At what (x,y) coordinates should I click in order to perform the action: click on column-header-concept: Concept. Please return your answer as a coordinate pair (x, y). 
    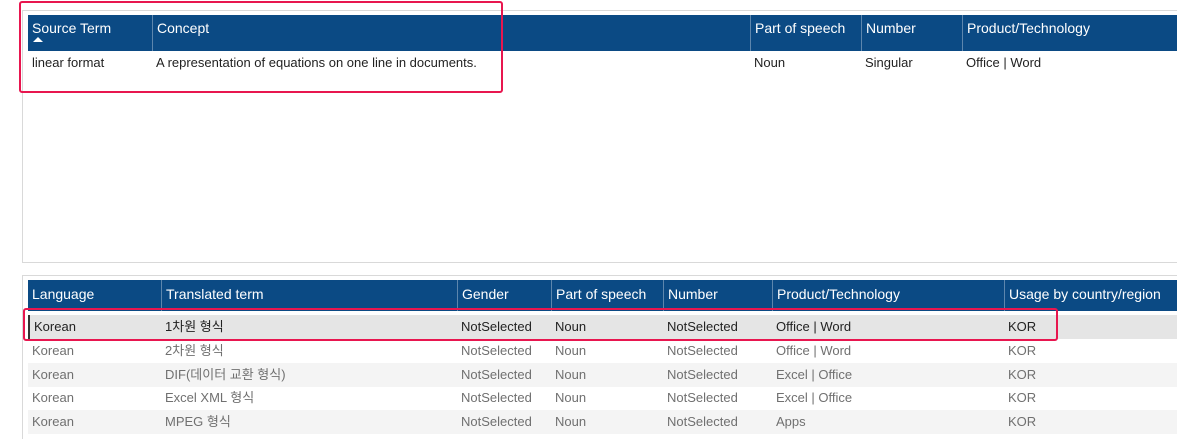
    Looking at the image, I should click on (451, 33).